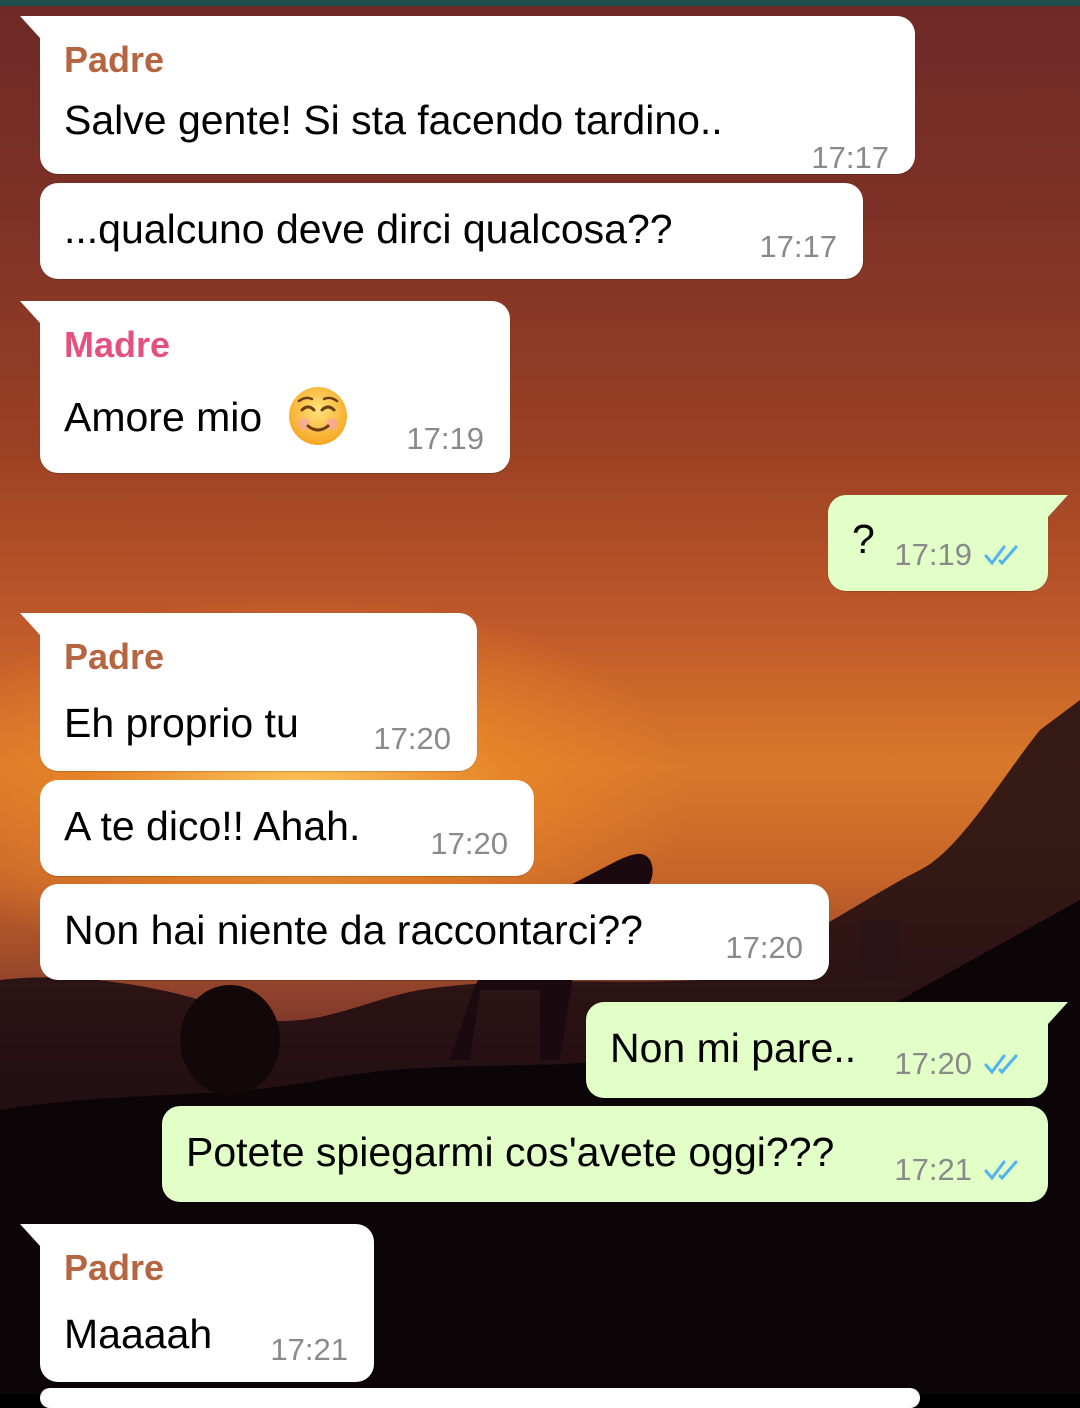 This screenshot has width=1080, height=1408. I want to click on message-text: Eh proprio tu, so click(181, 723).